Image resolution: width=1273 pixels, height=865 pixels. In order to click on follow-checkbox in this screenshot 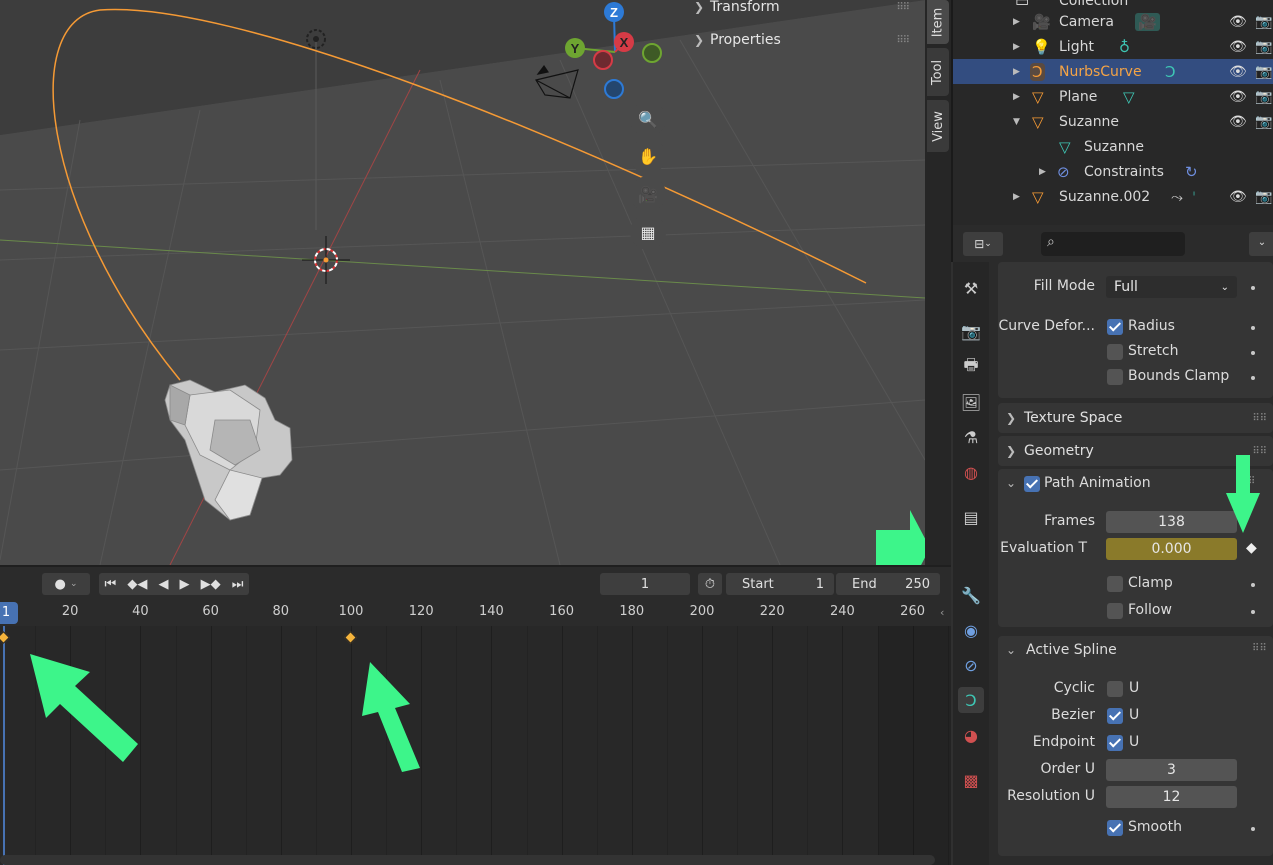, I will do `click(1115, 611)`.